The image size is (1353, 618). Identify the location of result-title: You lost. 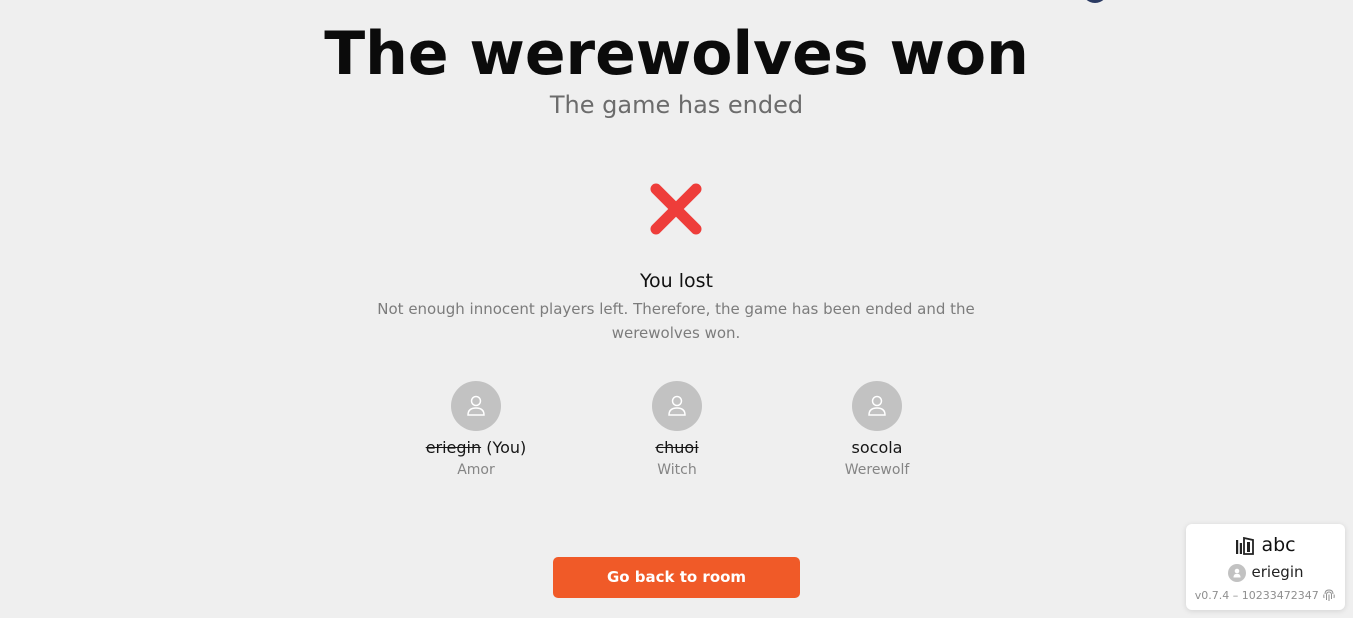
(676, 281).